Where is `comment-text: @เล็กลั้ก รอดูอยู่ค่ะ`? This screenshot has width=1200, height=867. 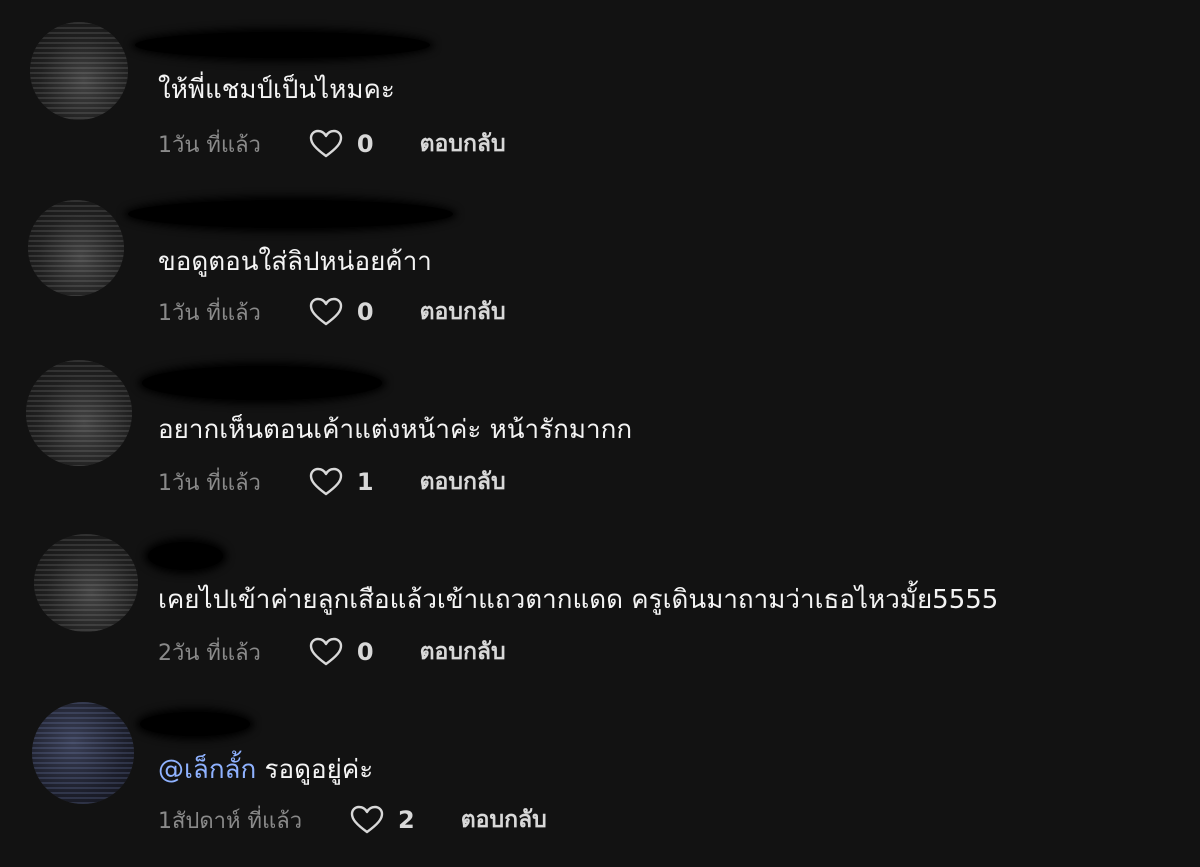
comment-text: @เล็กลั้ก รอดูอยู่ค่ะ is located at coordinates (265, 770).